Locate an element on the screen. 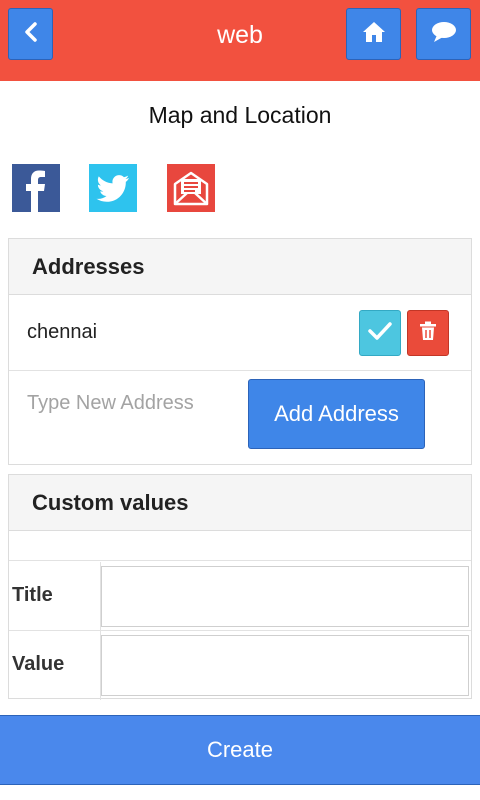  home-button is located at coordinates (373, 34).